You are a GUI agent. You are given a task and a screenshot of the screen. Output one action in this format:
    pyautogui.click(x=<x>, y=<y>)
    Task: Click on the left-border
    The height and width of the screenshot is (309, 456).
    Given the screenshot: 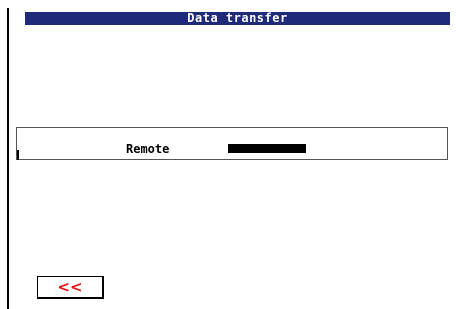 What is the action you would take?
    pyautogui.click(x=8, y=158)
    